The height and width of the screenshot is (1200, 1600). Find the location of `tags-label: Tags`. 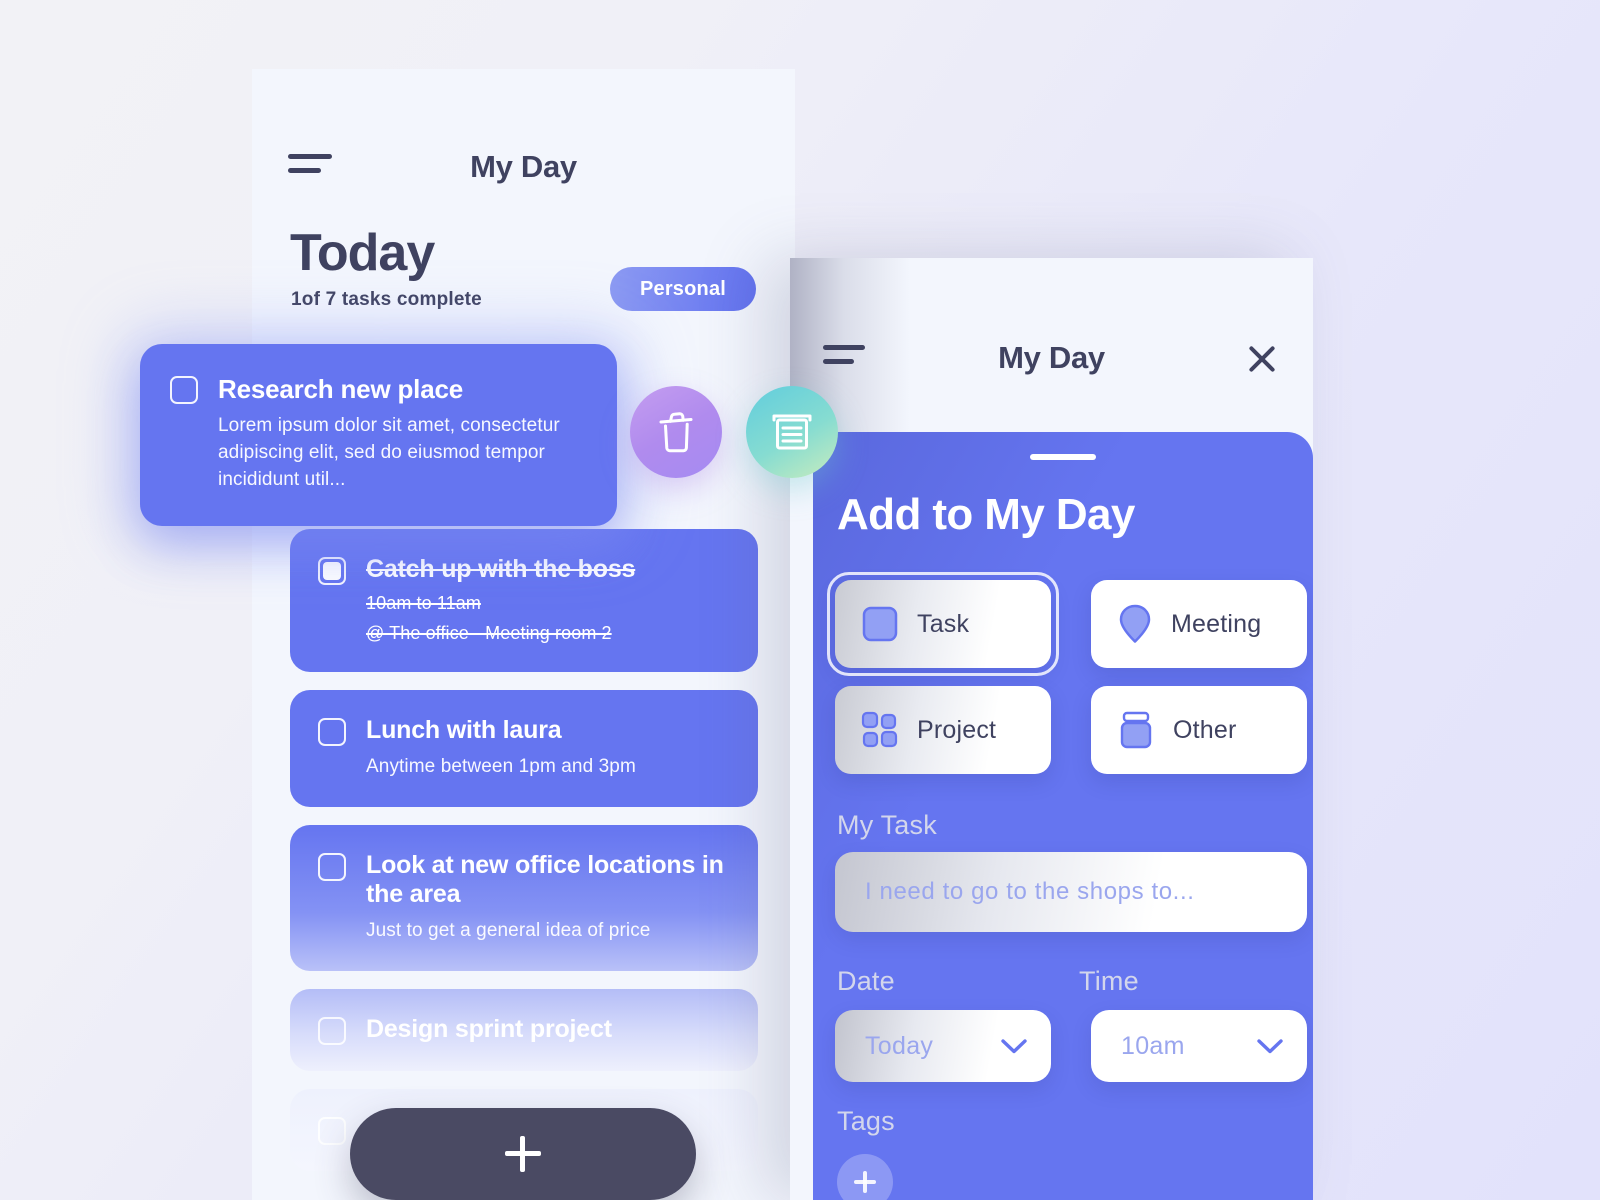

tags-label: Tags is located at coordinates (866, 1121).